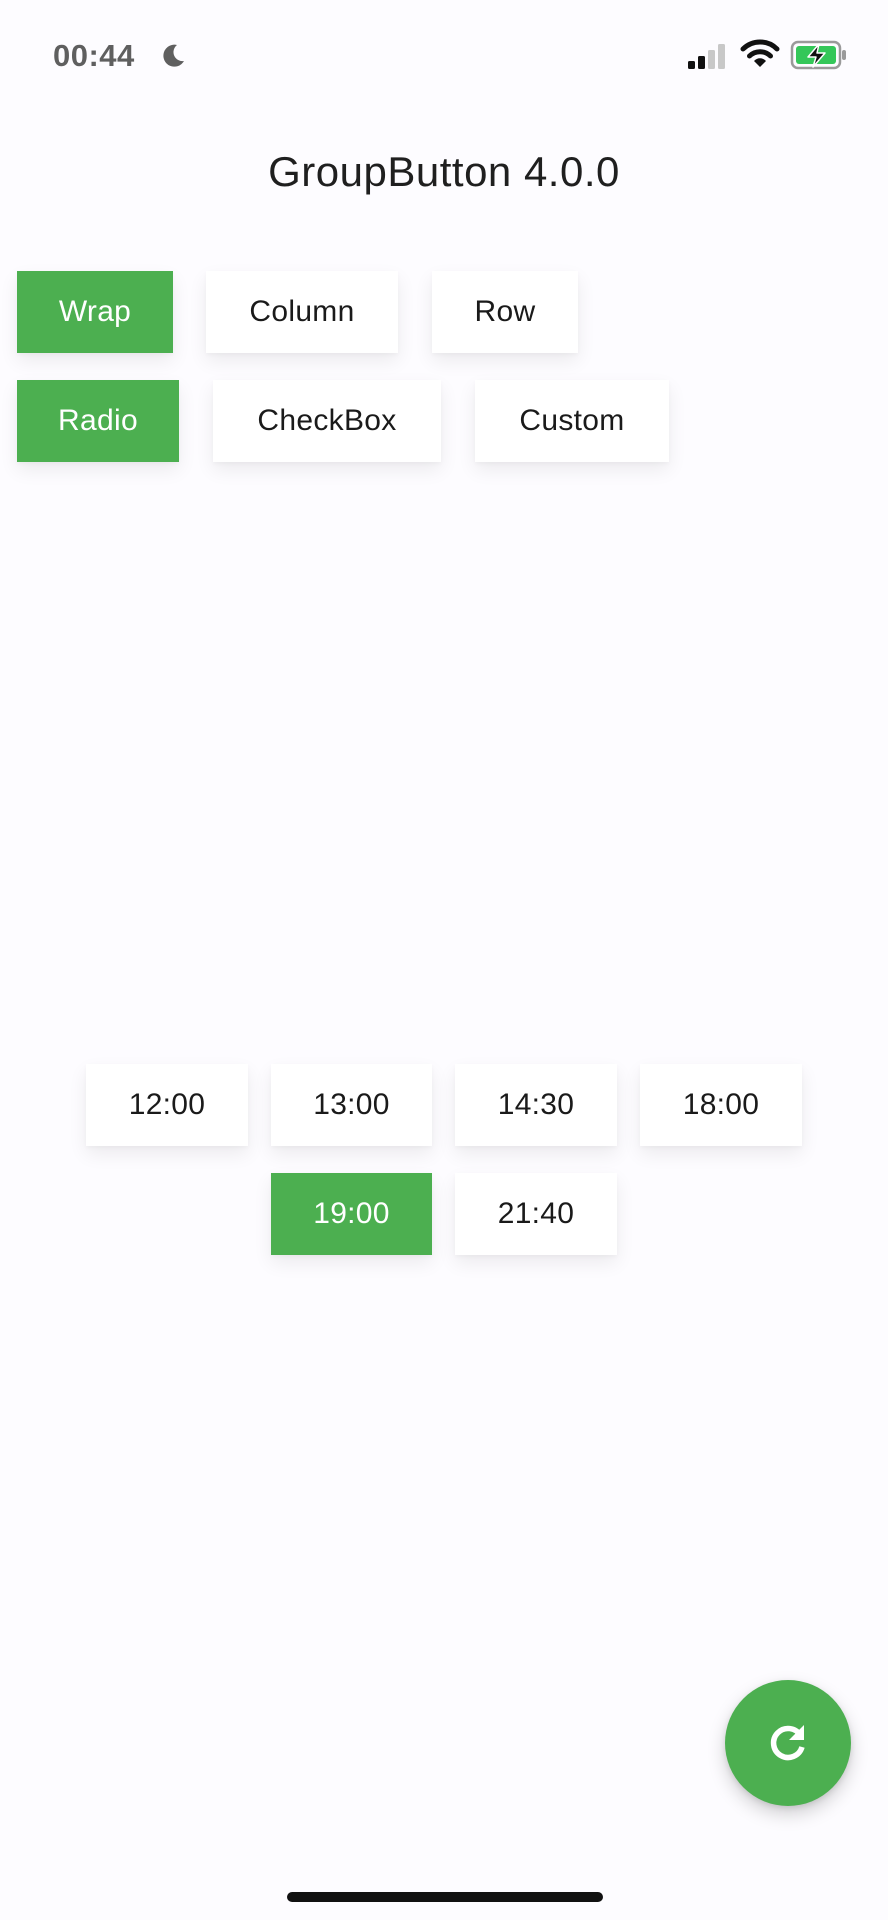  What do you see at coordinates (445, 1897) in the screenshot?
I see `home-indicator` at bounding box center [445, 1897].